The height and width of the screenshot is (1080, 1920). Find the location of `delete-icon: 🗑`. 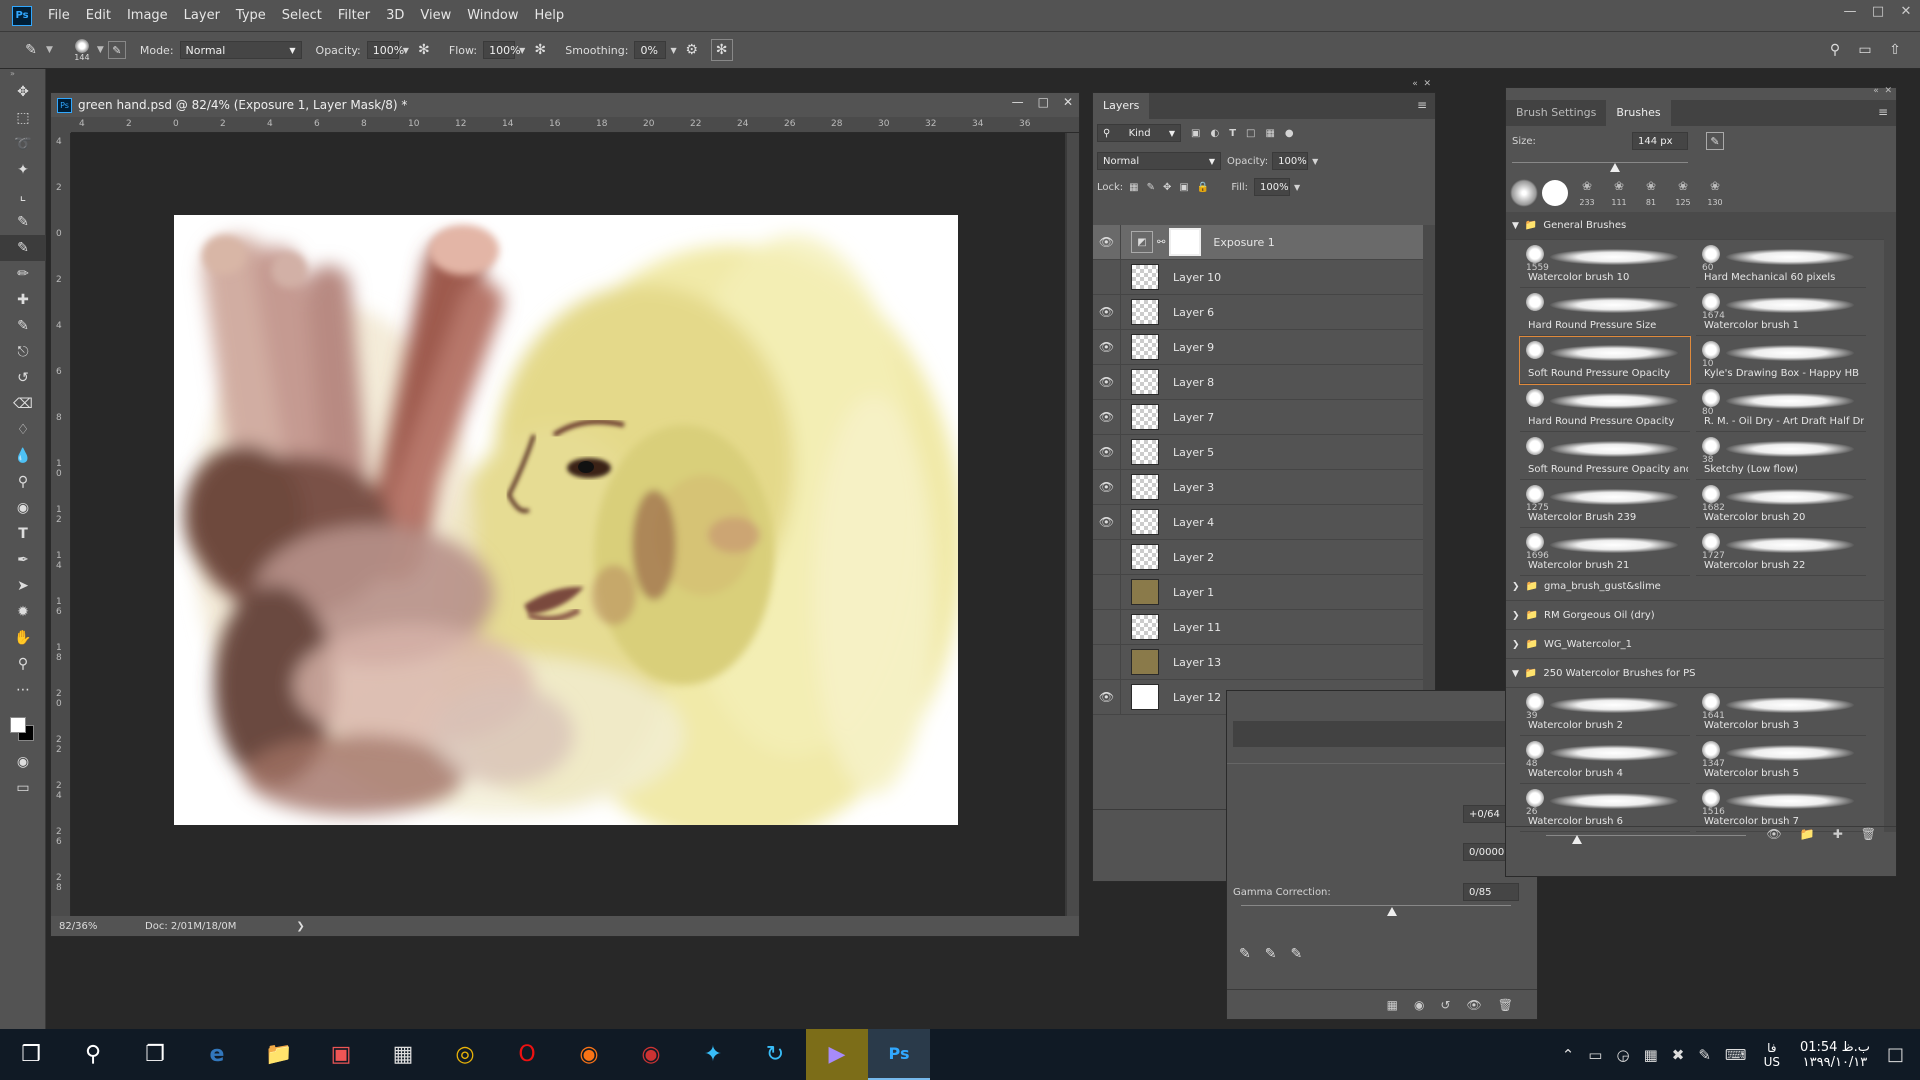

delete-icon: 🗑 is located at coordinates (1505, 1005).